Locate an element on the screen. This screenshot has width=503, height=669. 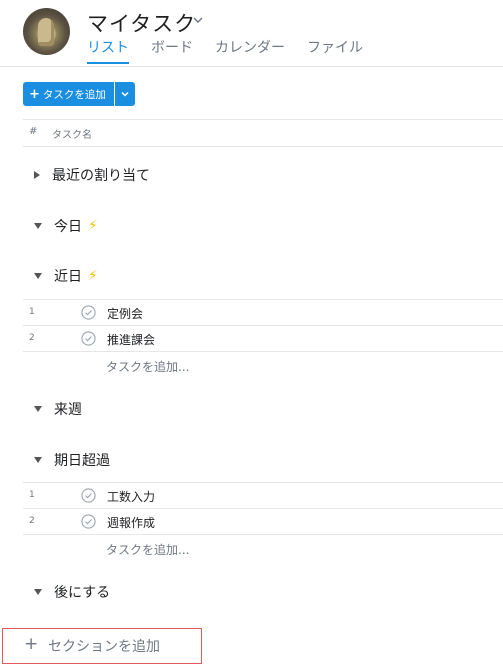
section-soon: 近日 ⚡ is located at coordinates (66, 276).